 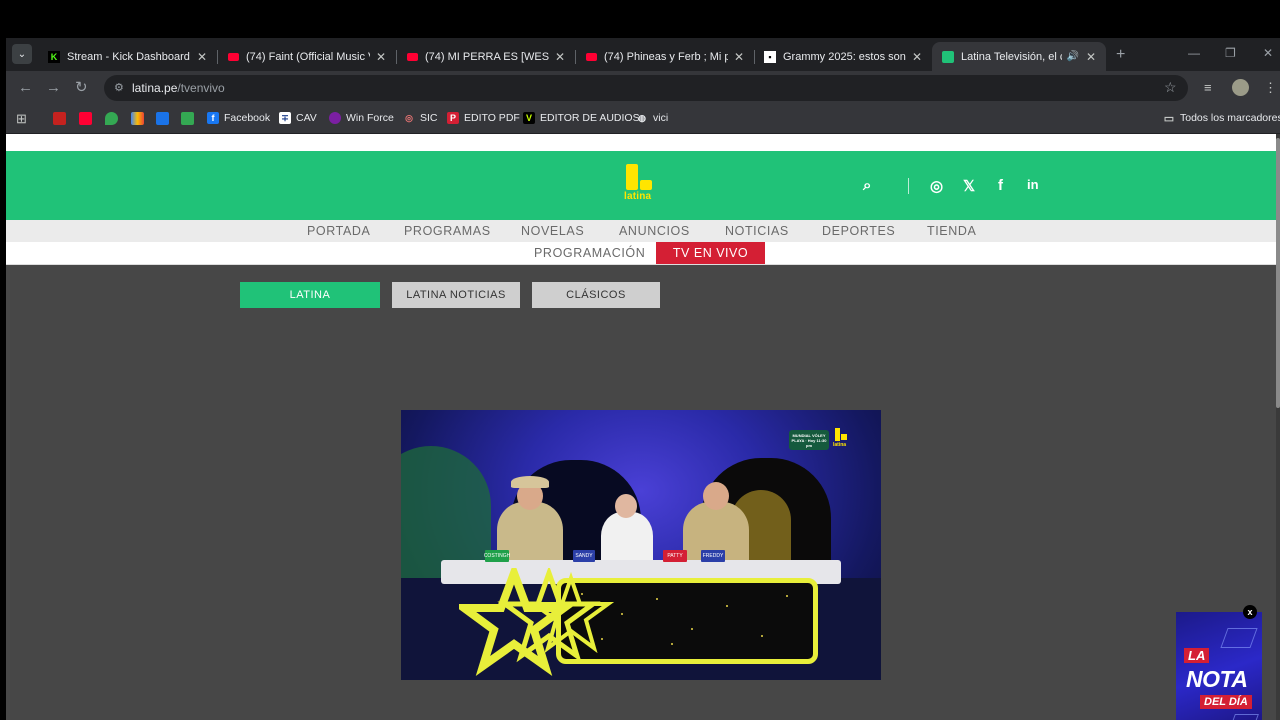 I want to click on linkedin-icon: in, so click(x=1033, y=184).